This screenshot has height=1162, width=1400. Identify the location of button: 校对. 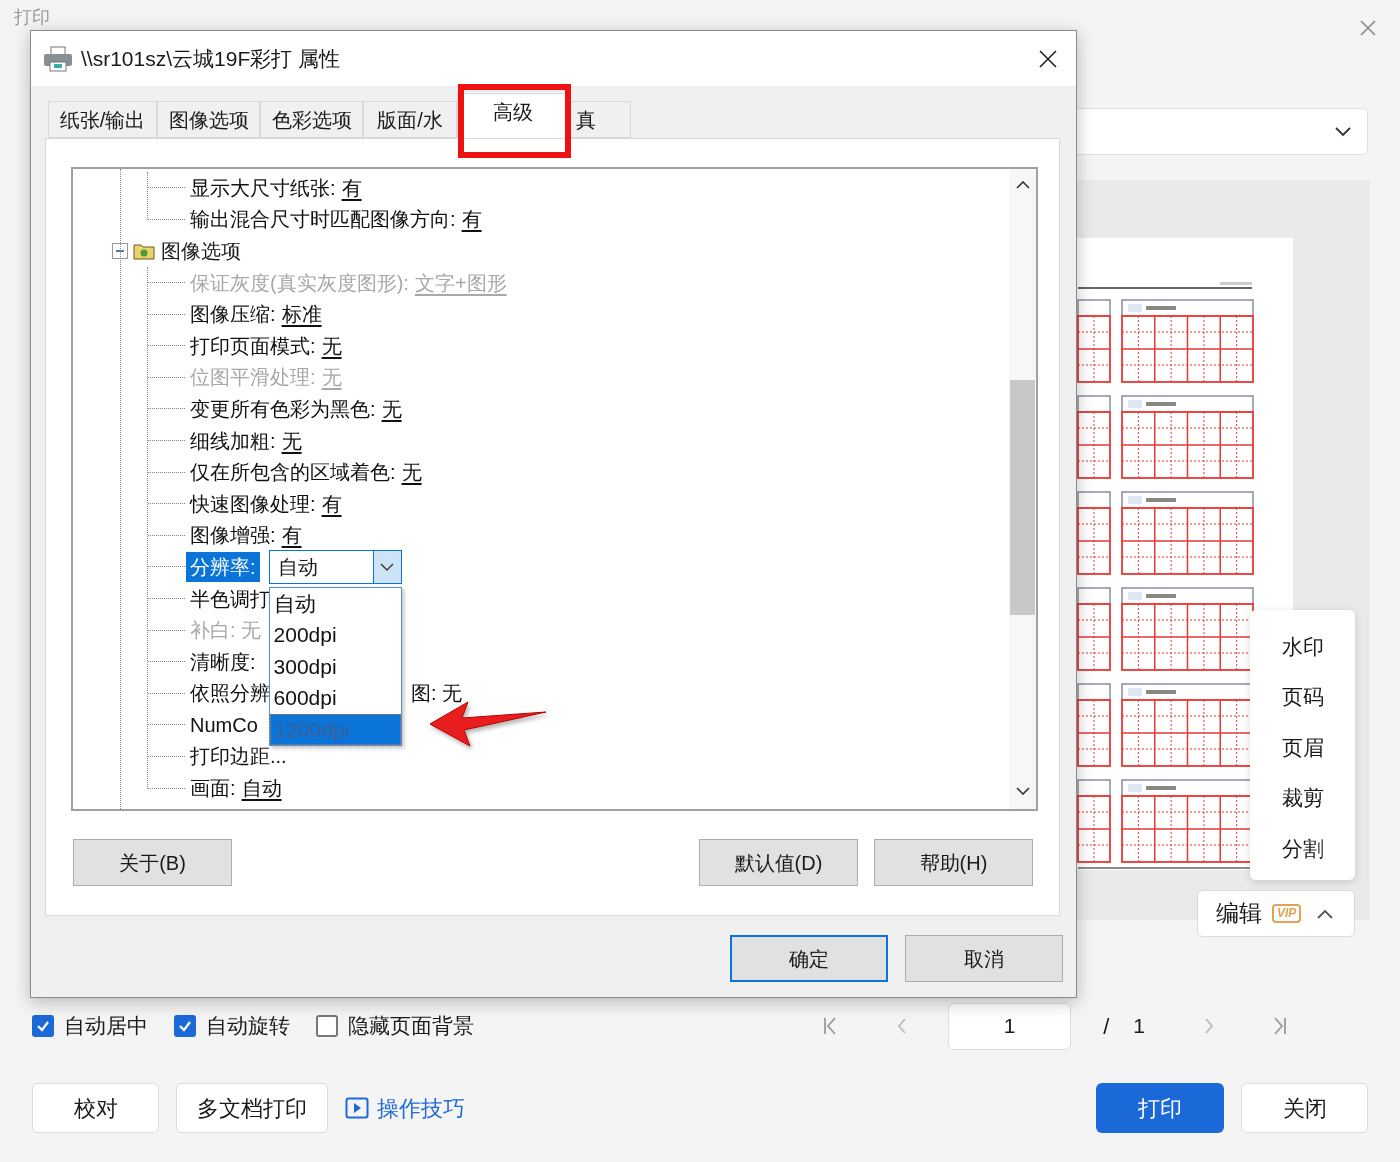
(95, 1108).